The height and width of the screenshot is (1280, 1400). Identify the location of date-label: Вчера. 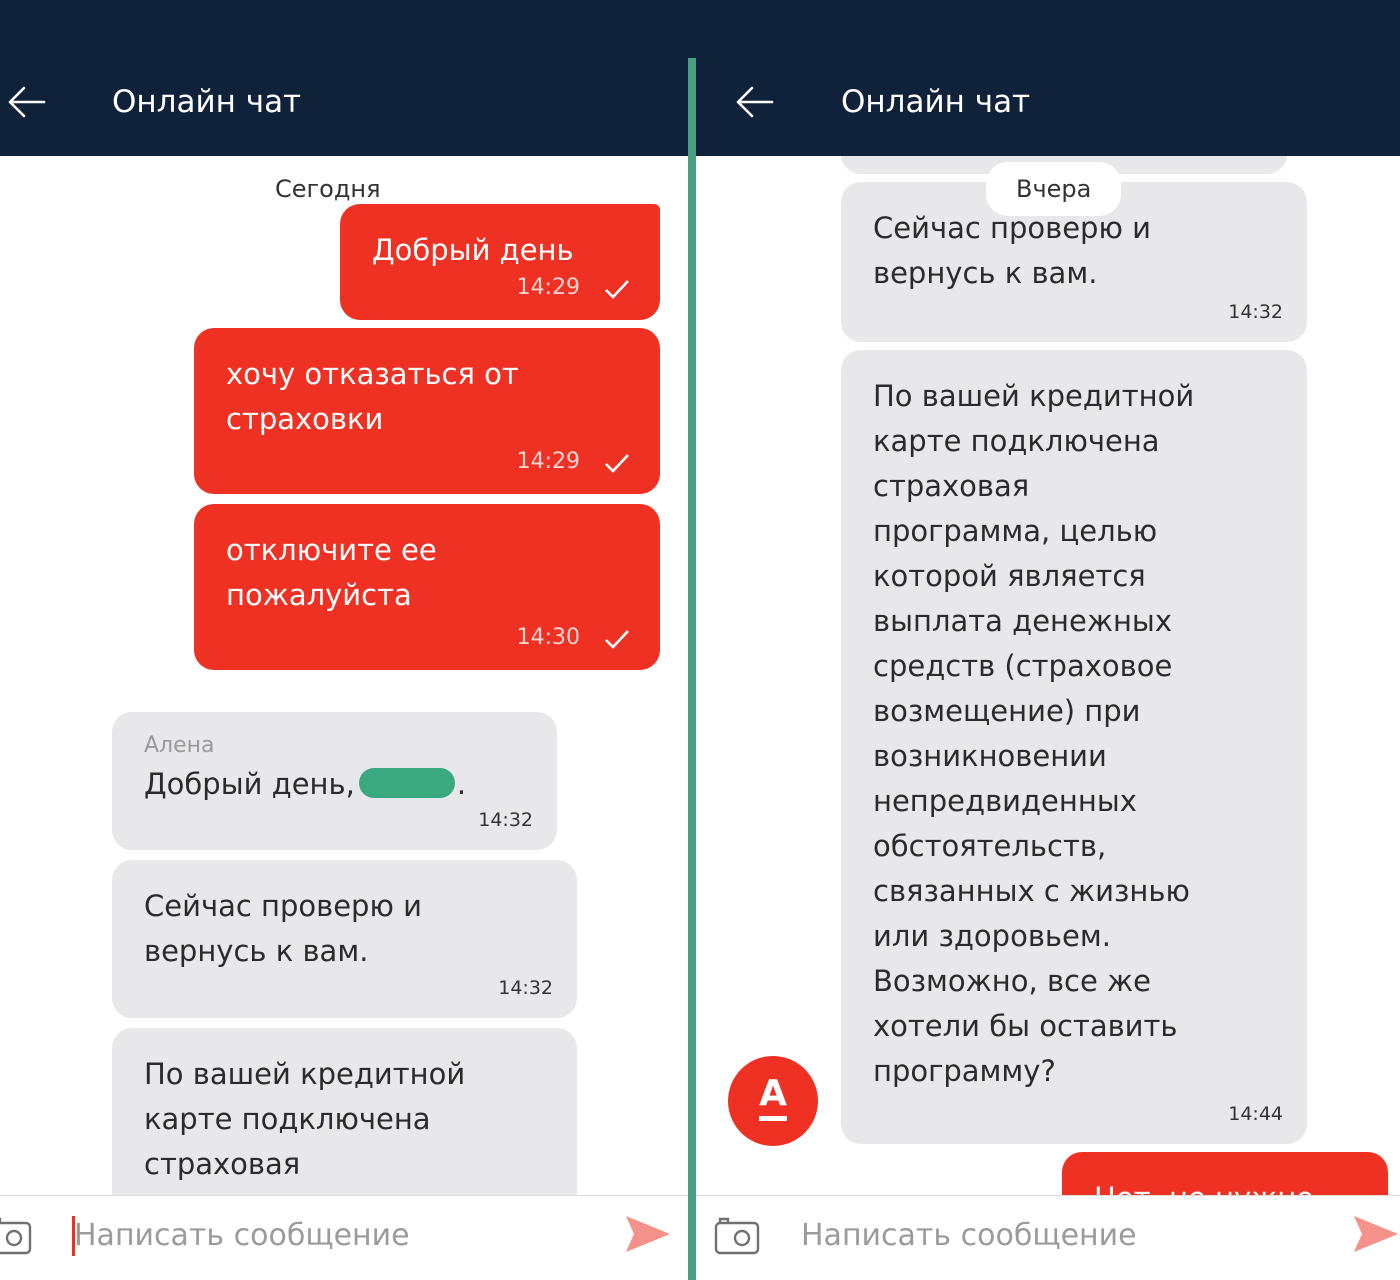
(1054, 189).